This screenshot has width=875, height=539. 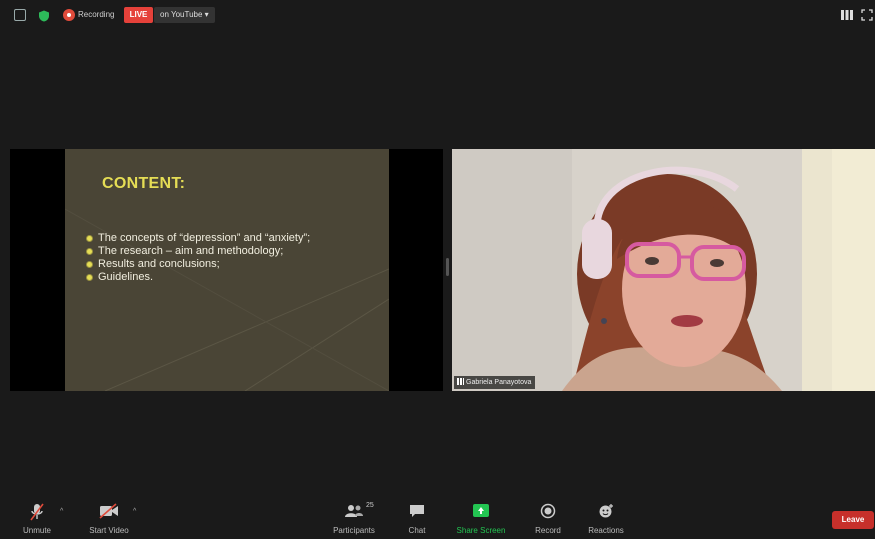 I want to click on grid-view-icon, so click(x=847, y=14).